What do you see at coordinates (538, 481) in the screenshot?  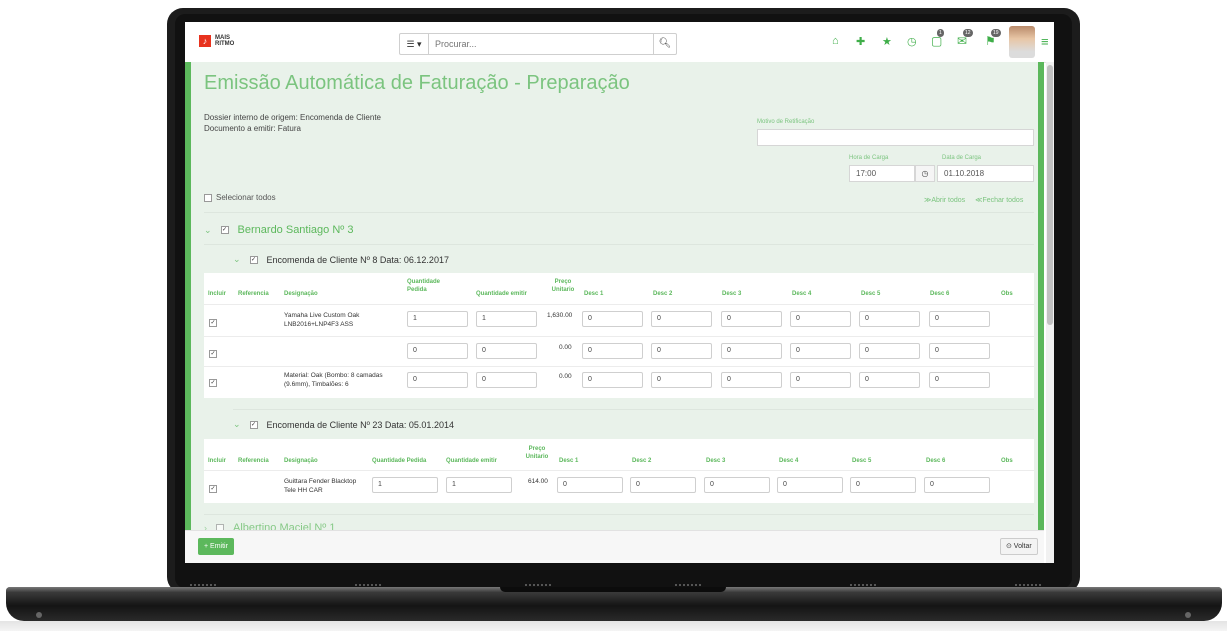 I see `row-preco: 614.00` at bounding box center [538, 481].